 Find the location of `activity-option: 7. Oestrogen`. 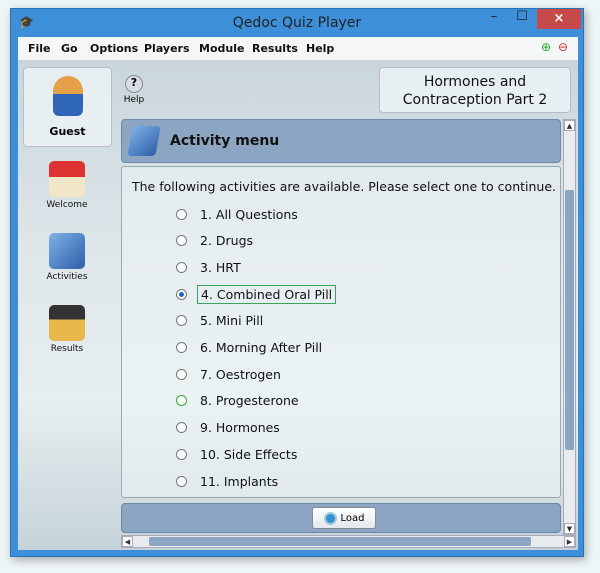

activity-option: 7. Oestrogen is located at coordinates (230, 374).